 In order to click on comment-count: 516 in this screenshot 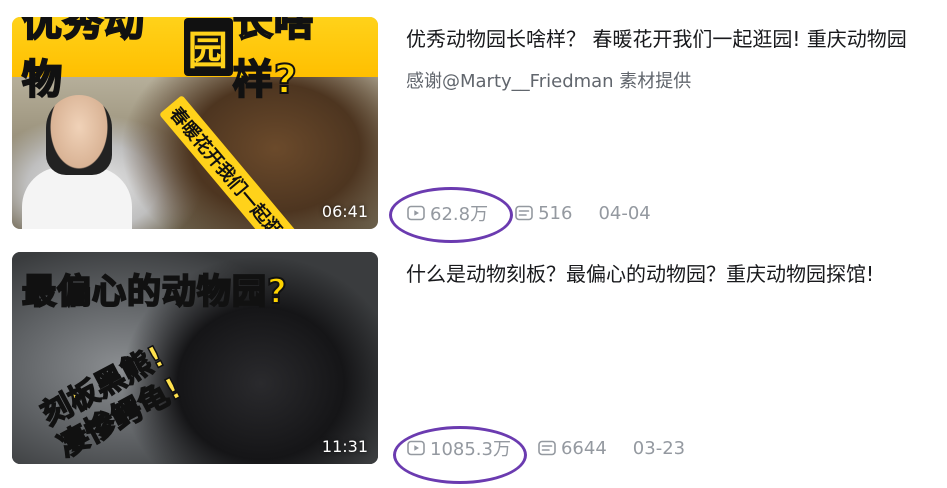, I will do `click(543, 213)`.